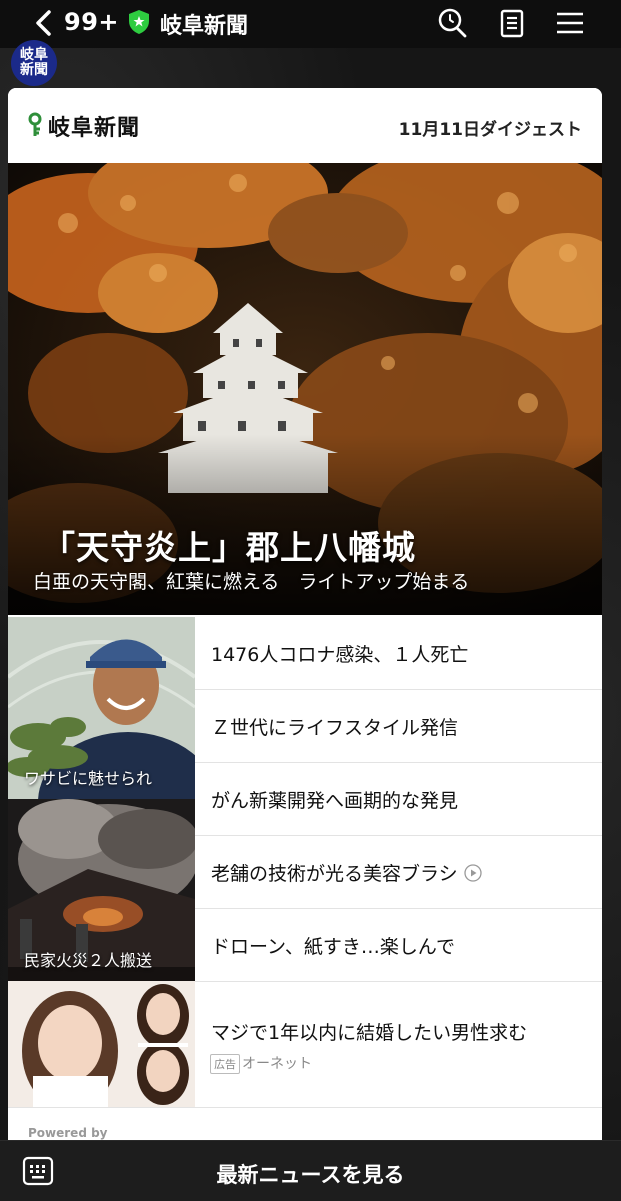 The image size is (621, 1201). What do you see at coordinates (335, 800) in the screenshot?
I see `headline-text: がん新薬開発へ画期的な発見` at bounding box center [335, 800].